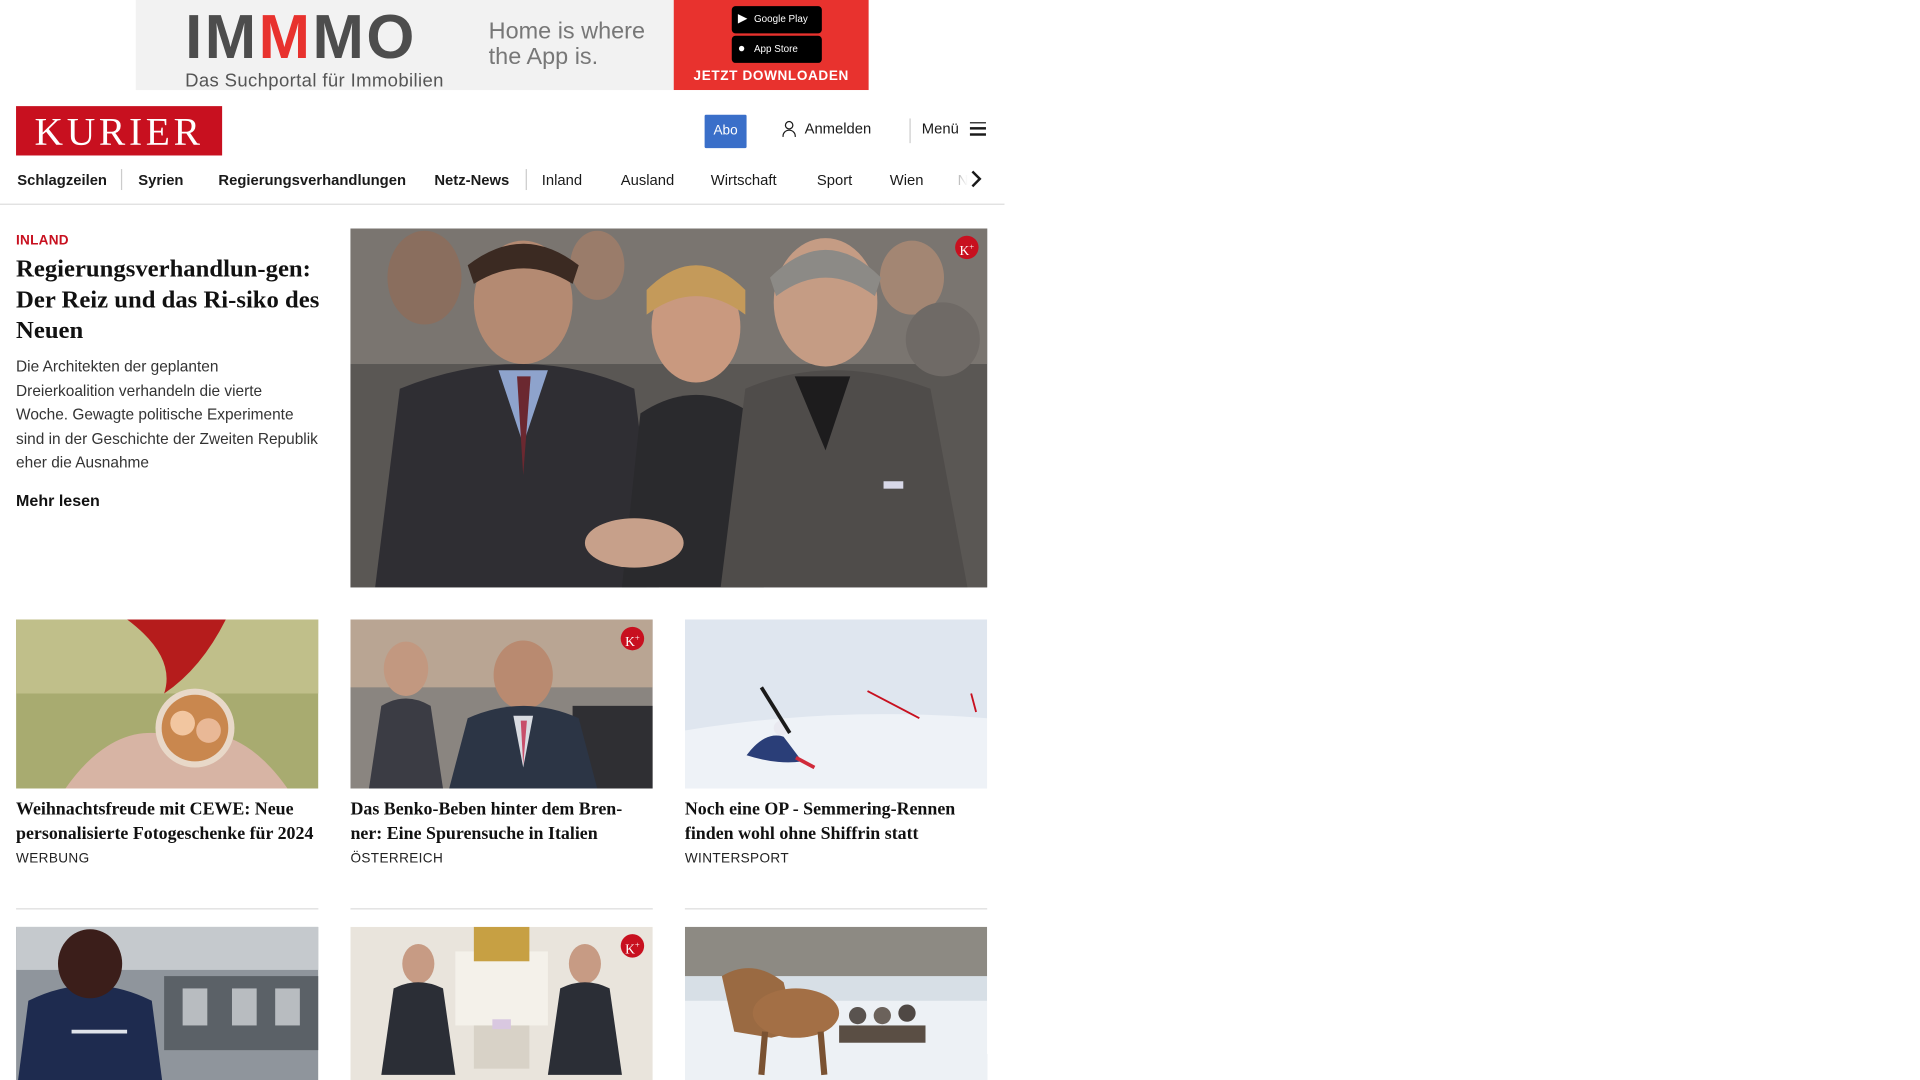 The height and width of the screenshot is (1080, 1920). Describe the element at coordinates (312, 180) in the screenshot. I see `nav-item-regierungsverhandlungen: Regierungsverhandlungen` at that location.